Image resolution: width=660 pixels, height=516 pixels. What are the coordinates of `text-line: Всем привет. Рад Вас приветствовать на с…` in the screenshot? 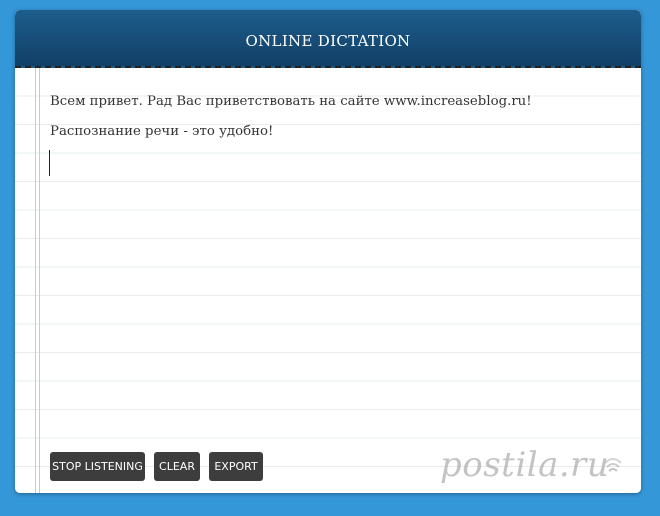 It's located at (291, 101).